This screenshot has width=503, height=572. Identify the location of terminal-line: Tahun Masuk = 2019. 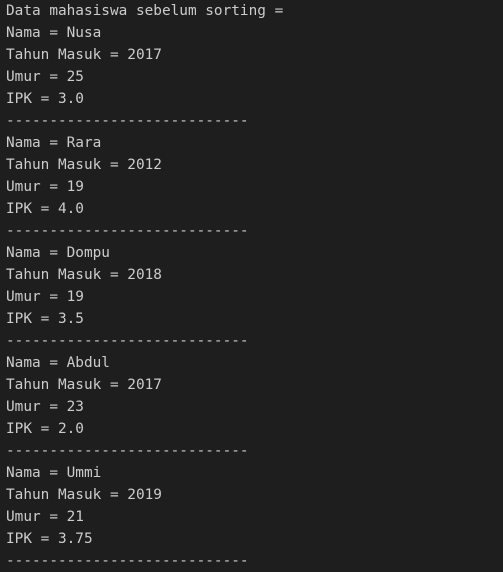
(84, 495).